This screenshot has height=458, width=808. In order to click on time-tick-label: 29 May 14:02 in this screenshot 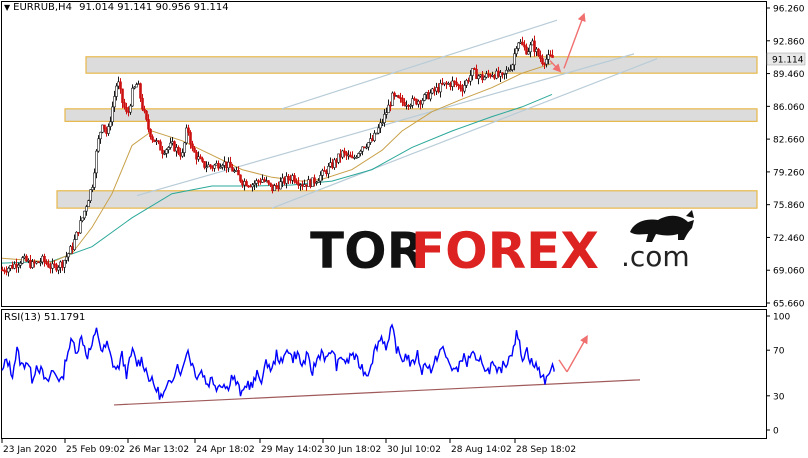, I will do `click(292, 450)`.